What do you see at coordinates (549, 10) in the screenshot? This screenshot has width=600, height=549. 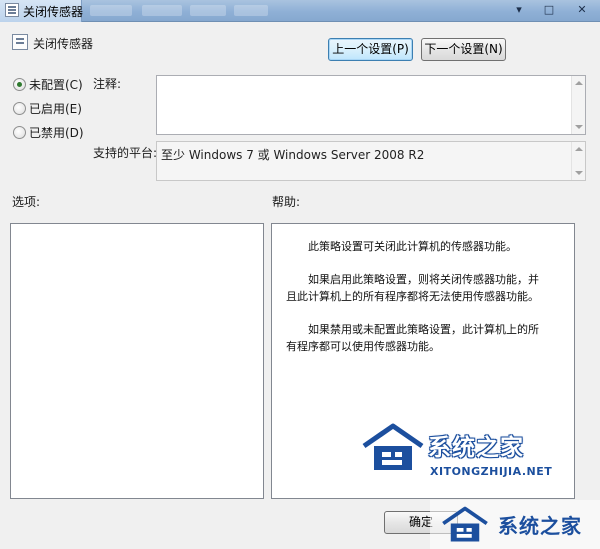 I see `maximize-icon: □` at bounding box center [549, 10].